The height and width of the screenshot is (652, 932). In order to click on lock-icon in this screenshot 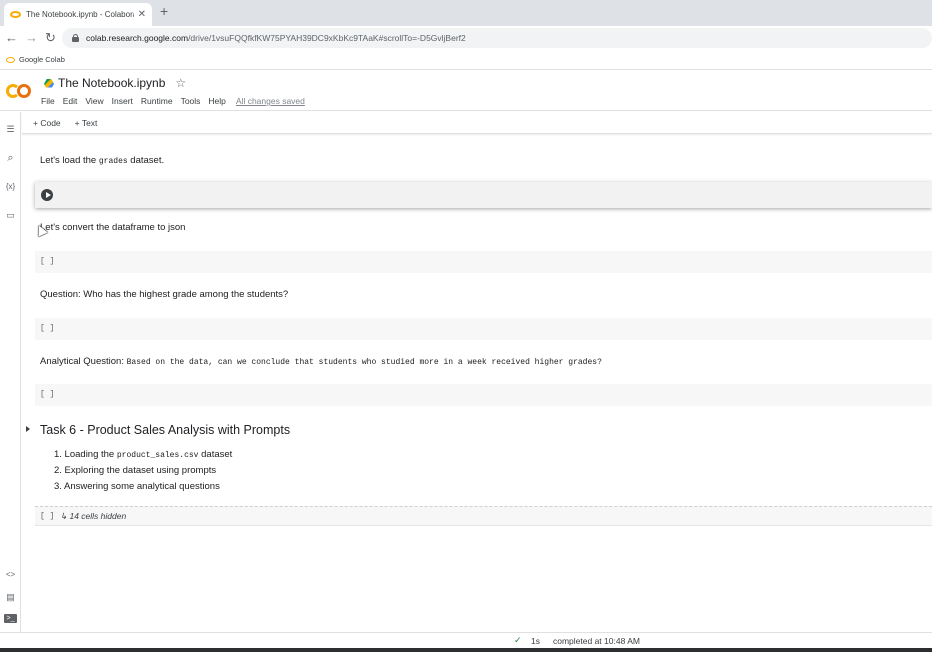, I will do `click(75, 38)`.